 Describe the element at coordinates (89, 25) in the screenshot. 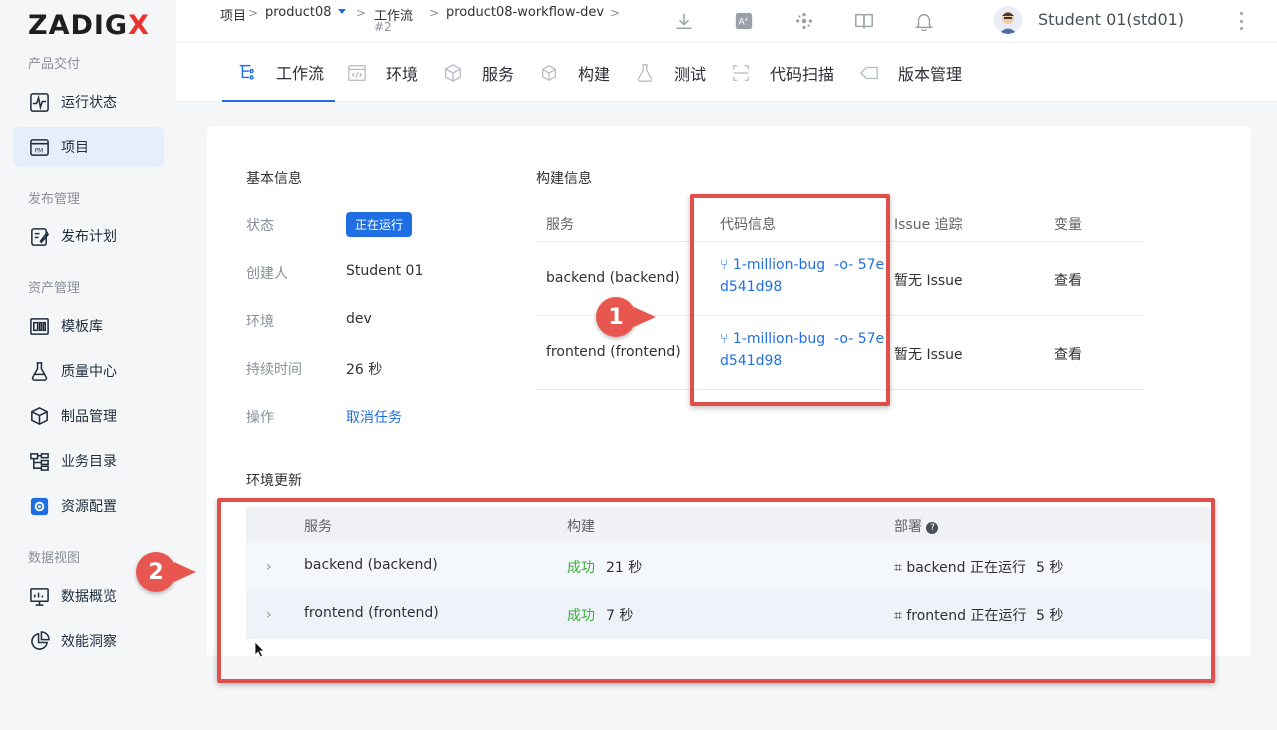

I see `zadig-logo: ZADIGX` at that location.